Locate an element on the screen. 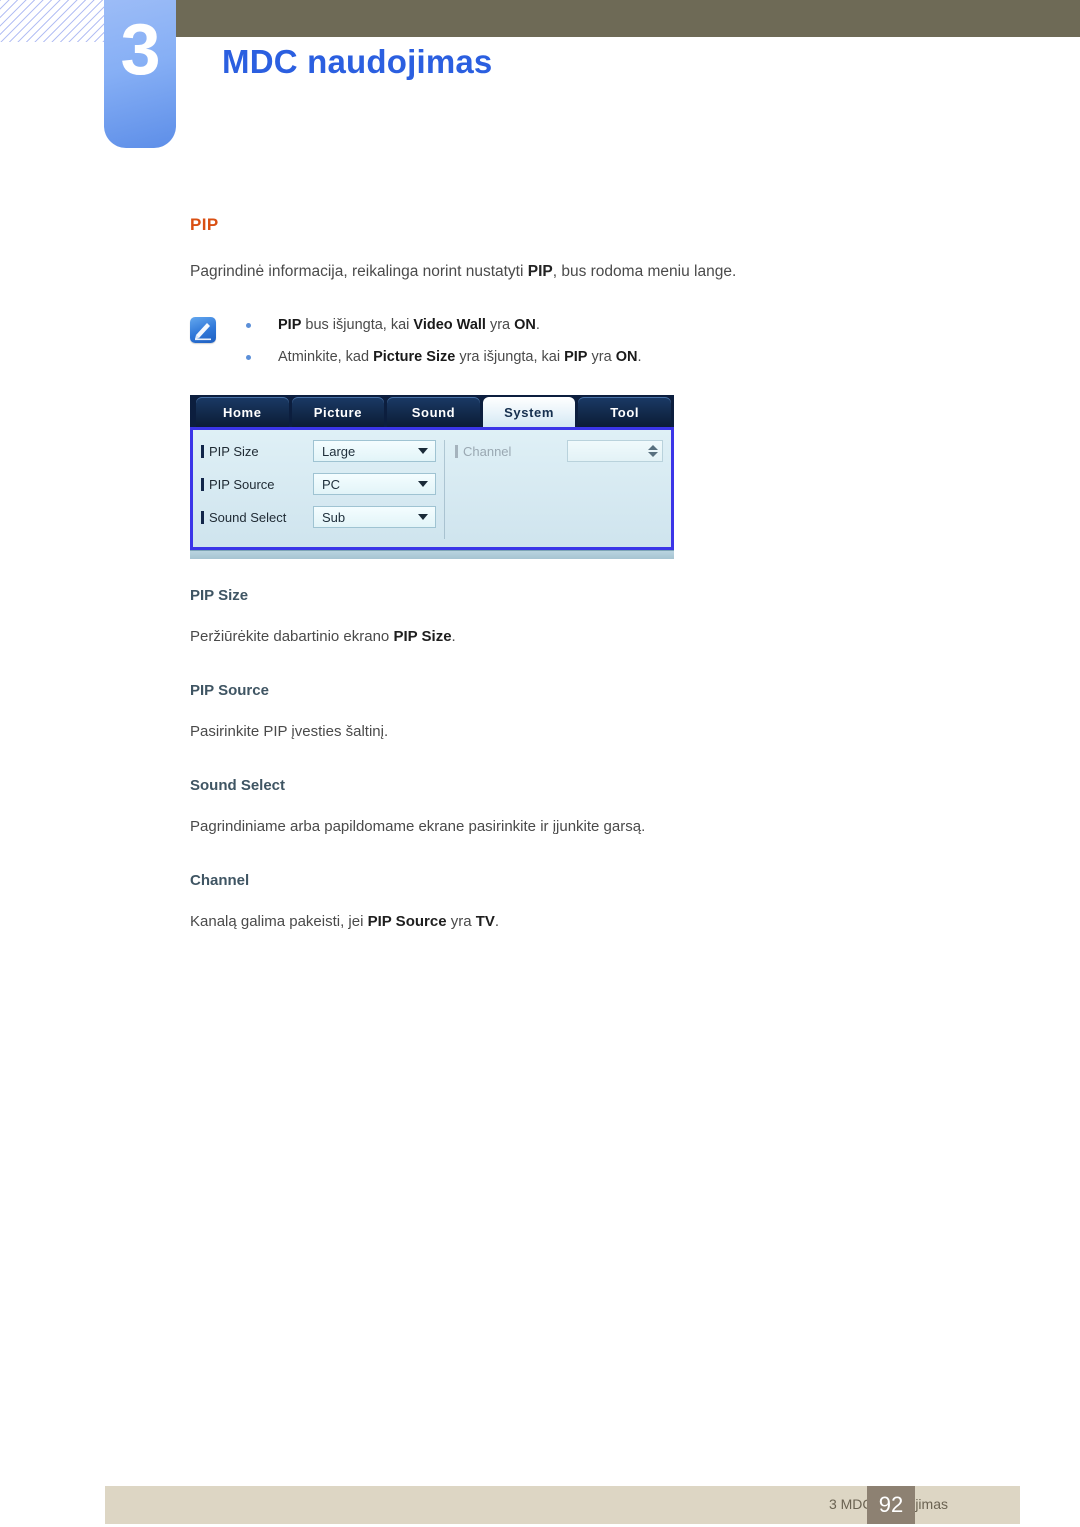  mdc-right-column: Channel is located at coordinates (554, 489).